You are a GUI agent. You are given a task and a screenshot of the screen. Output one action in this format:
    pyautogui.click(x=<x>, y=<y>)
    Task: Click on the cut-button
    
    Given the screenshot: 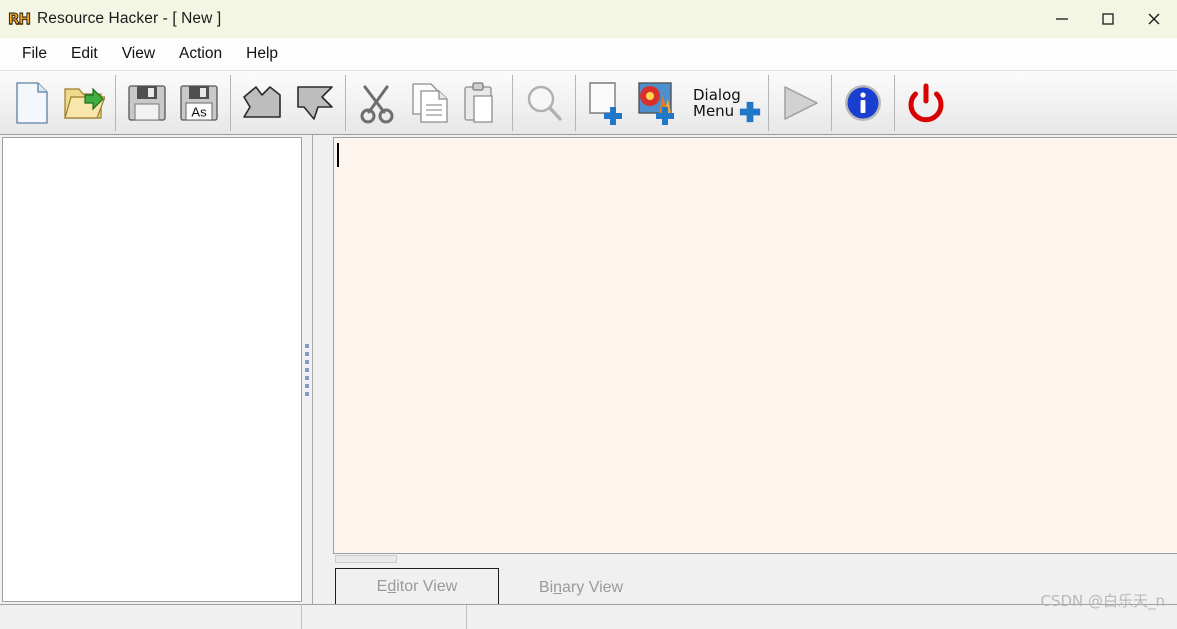 What is the action you would take?
    pyautogui.click(x=377, y=103)
    